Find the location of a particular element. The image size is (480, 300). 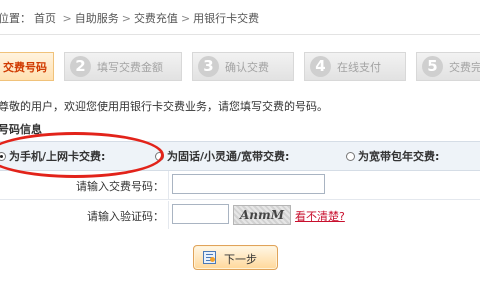

step-number-icon: 2 is located at coordinates (80, 66).